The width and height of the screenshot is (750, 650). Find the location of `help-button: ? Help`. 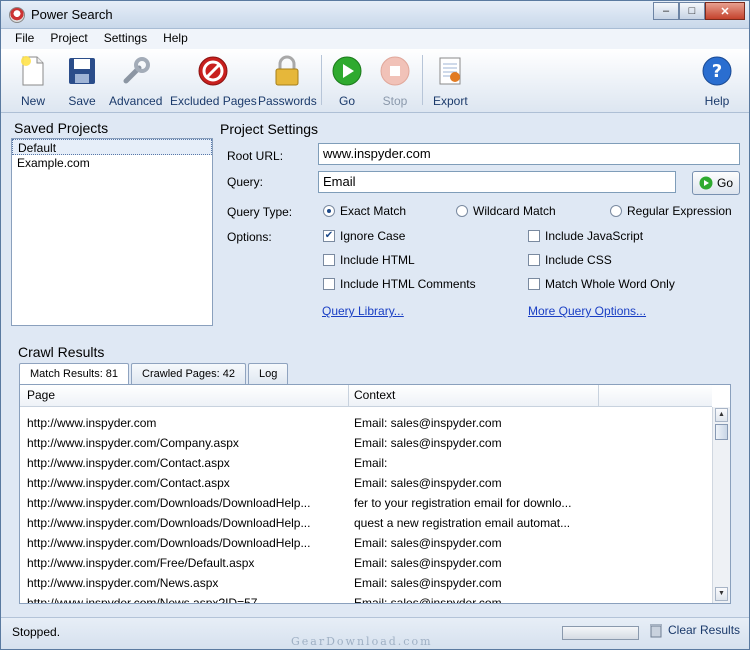

help-button: ? Help is located at coordinates (717, 80).